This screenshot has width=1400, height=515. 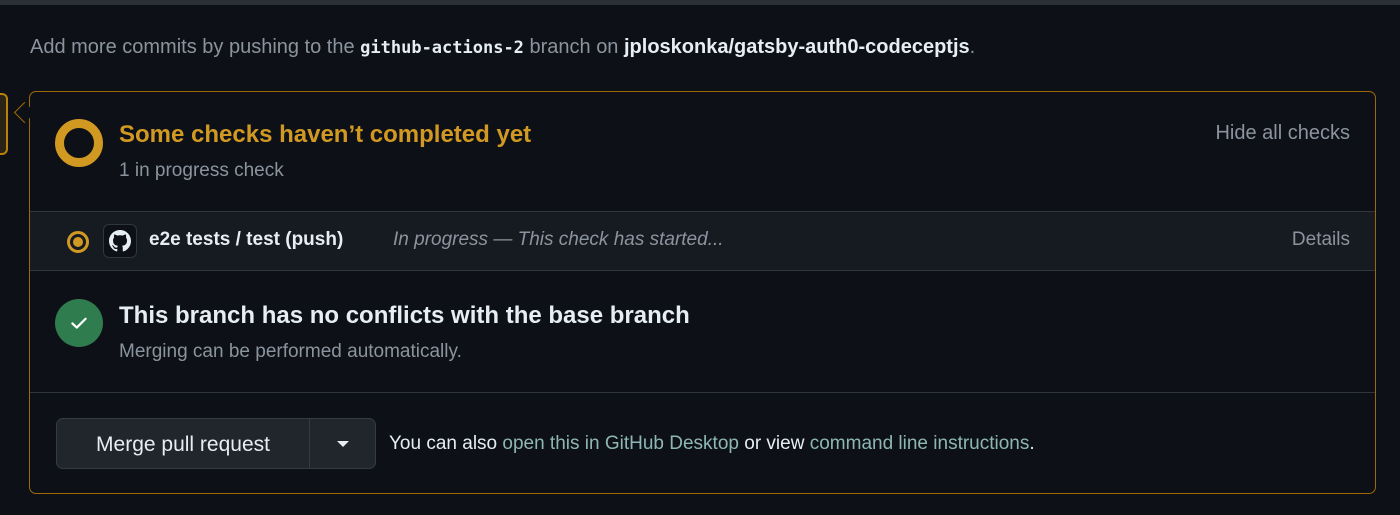 I want to click on checks-subtitle: 1 in progress check, so click(x=201, y=170).